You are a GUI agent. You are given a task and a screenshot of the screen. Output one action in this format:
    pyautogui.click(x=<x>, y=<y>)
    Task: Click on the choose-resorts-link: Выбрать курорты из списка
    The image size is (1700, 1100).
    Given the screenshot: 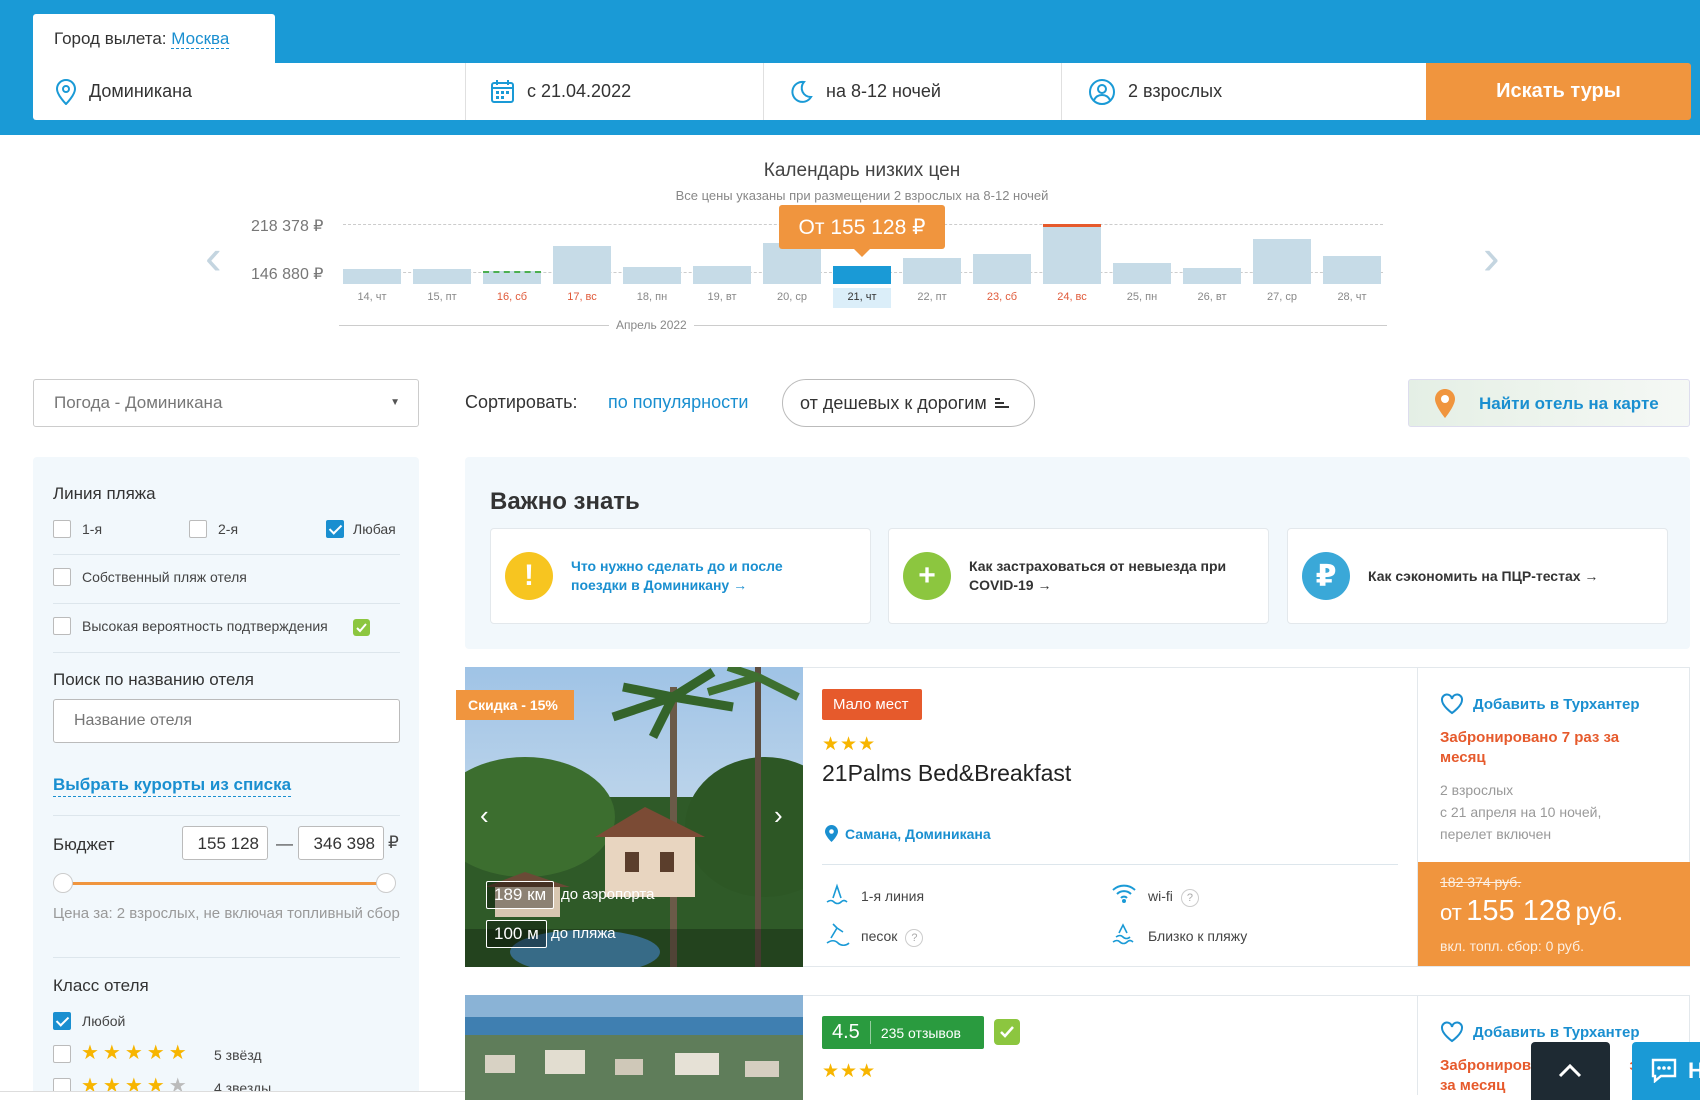 What is the action you would take?
    pyautogui.click(x=172, y=786)
    